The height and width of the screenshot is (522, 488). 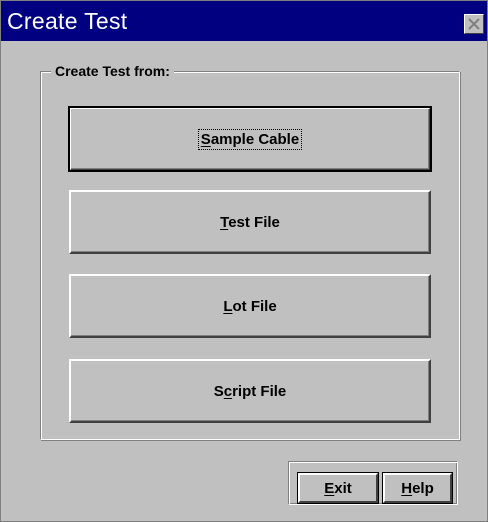 I want to click on help-label: Help, so click(x=417, y=488).